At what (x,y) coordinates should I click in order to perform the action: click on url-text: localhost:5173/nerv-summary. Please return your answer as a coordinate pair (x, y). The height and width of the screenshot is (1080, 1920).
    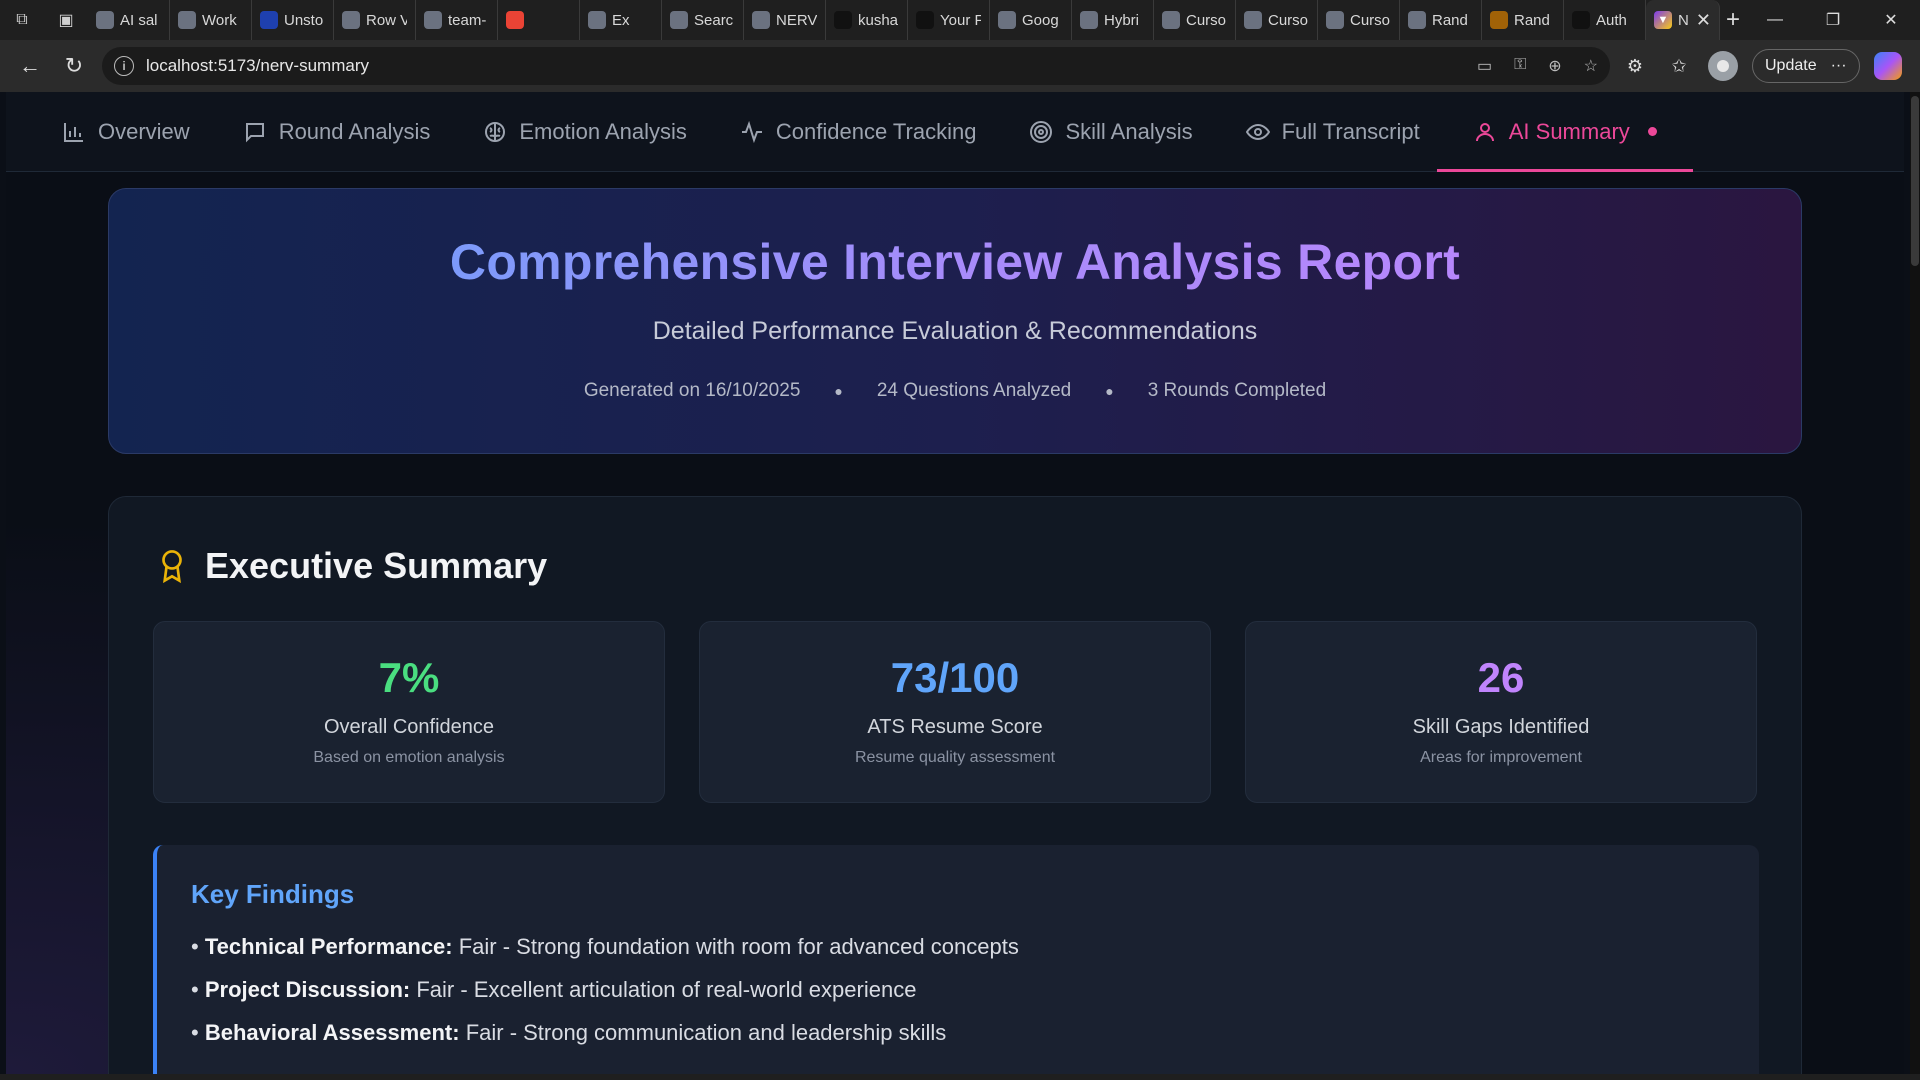
    Looking at the image, I should click on (257, 66).